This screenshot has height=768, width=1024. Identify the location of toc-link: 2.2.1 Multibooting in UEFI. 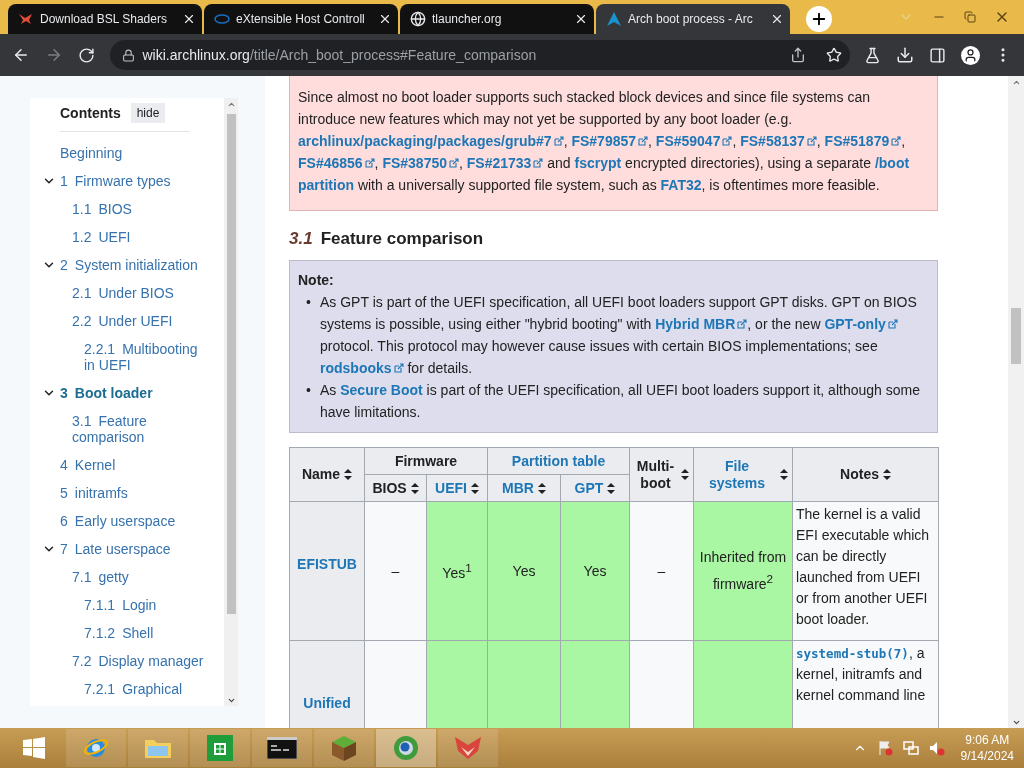
(145, 357).